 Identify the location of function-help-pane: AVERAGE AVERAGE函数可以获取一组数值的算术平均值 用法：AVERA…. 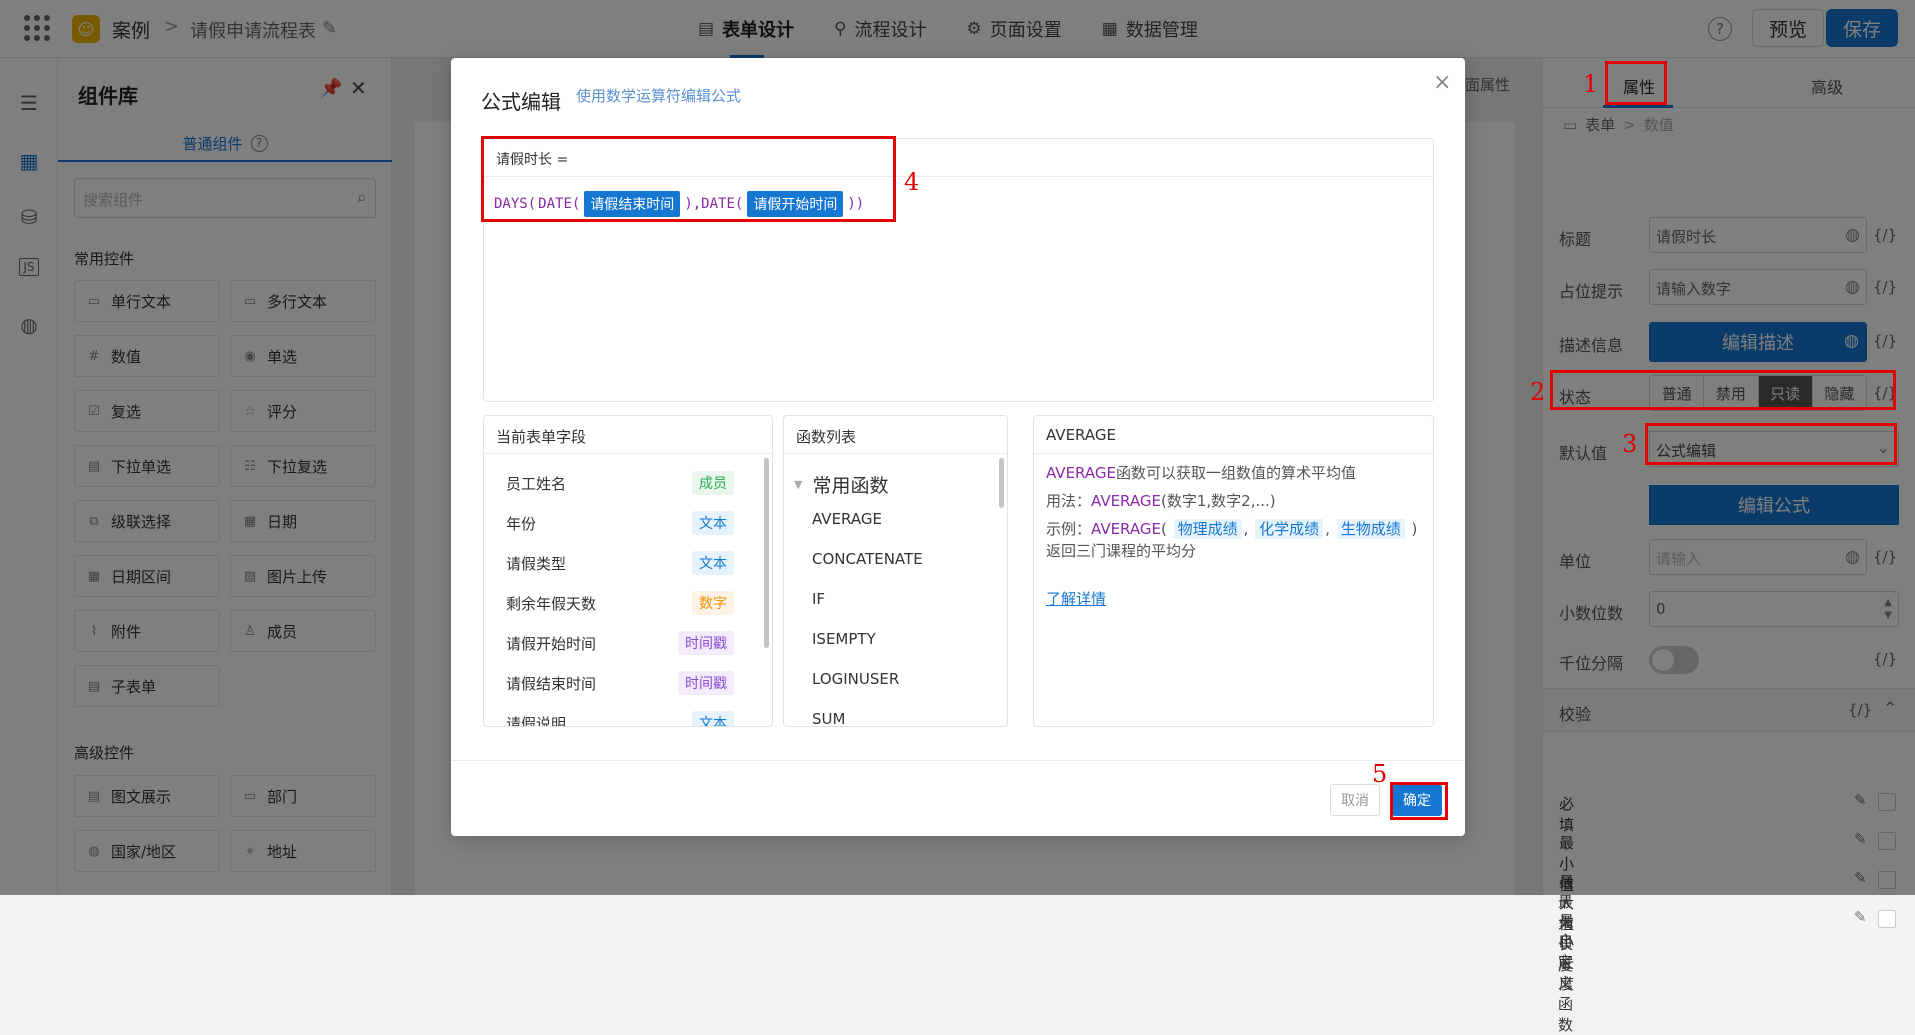
(1233, 571).